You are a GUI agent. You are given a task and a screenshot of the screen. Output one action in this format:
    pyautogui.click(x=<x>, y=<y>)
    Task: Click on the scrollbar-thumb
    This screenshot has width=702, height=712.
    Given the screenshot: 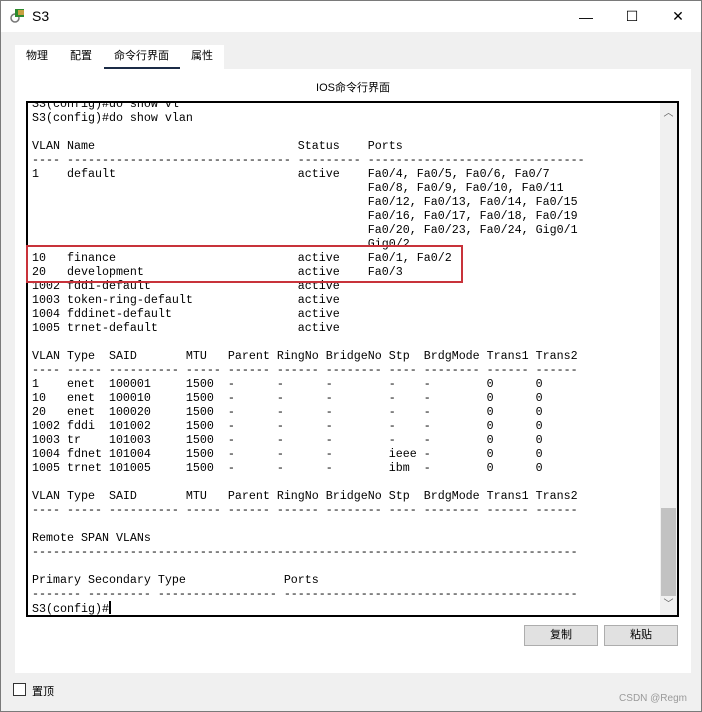 What is the action you would take?
    pyautogui.click(x=668, y=552)
    